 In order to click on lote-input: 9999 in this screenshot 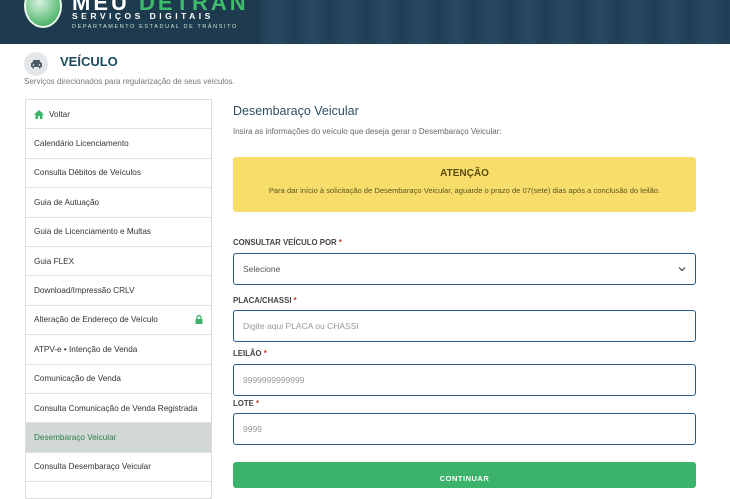, I will do `click(464, 429)`.